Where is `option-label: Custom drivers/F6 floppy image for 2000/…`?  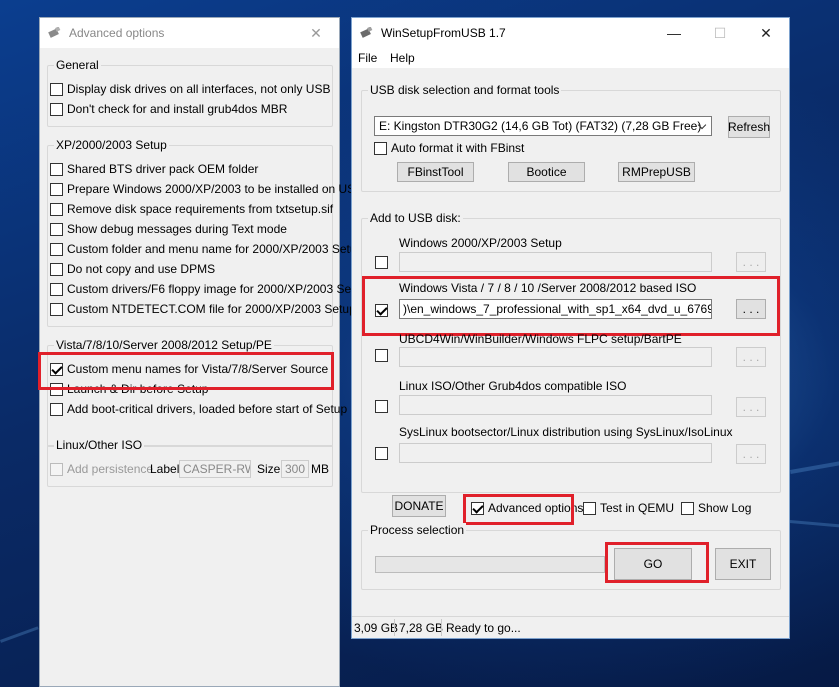 option-label: Custom drivers/F6 floppy image for 2000/… is located at coordinates (217, 289).